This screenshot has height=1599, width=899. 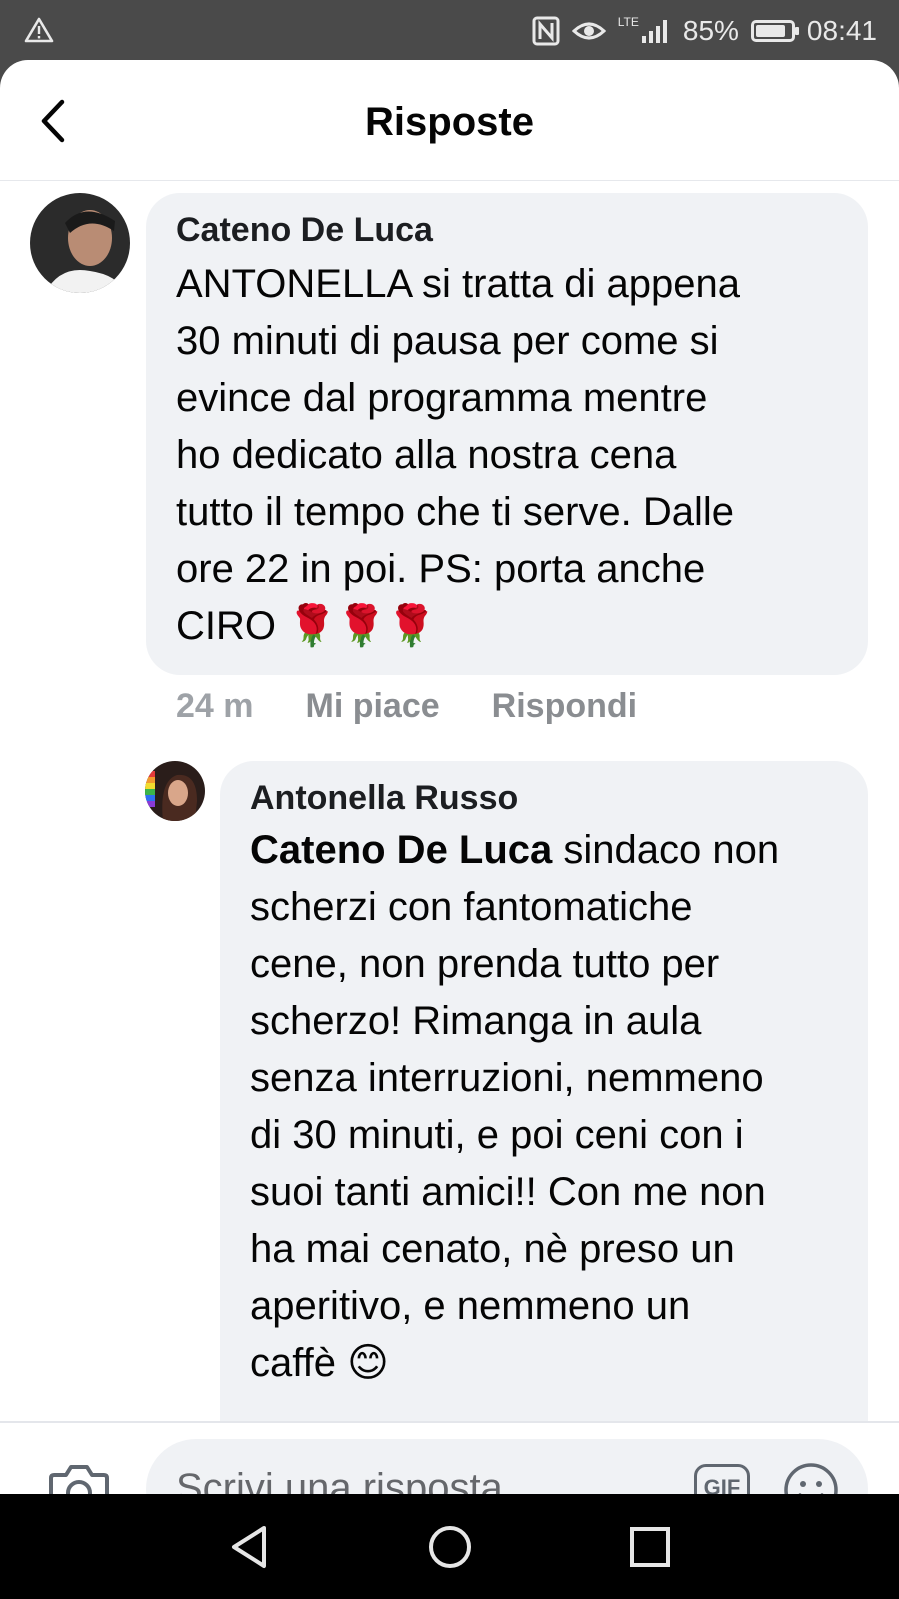 What do you see at coordinates (588, 31) in the screenshot?
I see `eye-icon` at bounding box center [588, 31].